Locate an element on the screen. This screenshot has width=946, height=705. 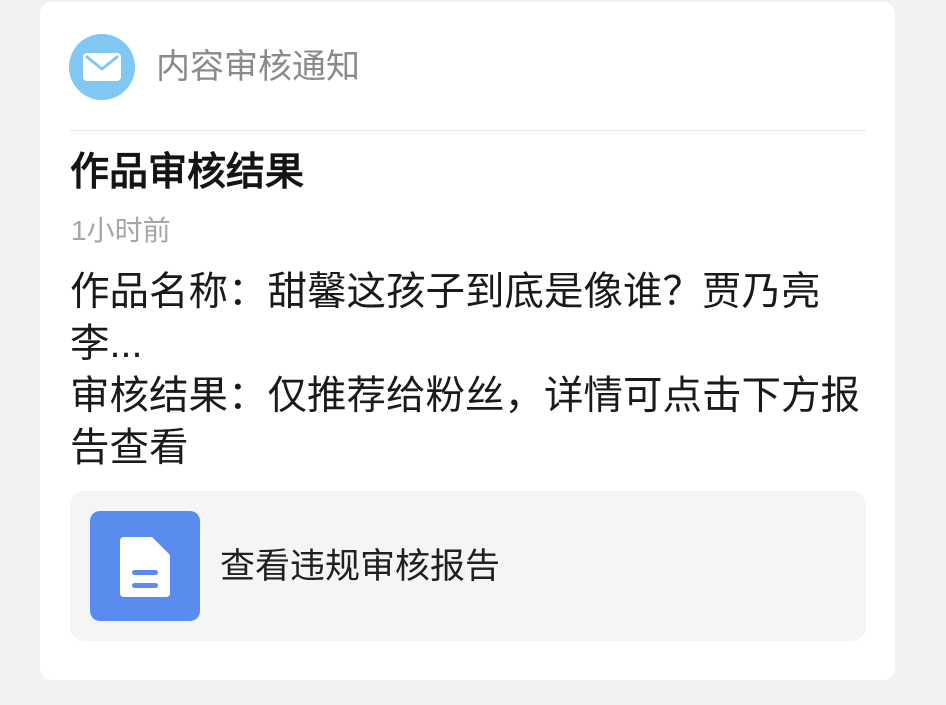
header-divider is located at coordinates (468, 130).